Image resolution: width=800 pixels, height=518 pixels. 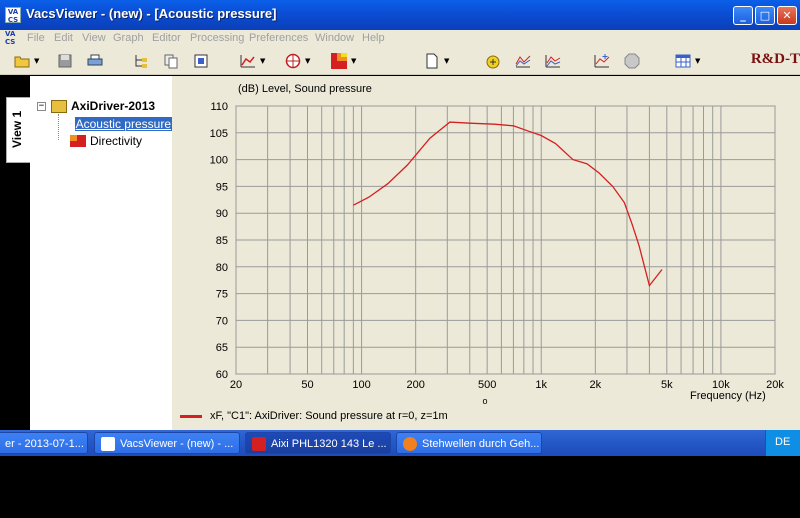 What do you see at coordinates (765, 15) in the screenshot?
I see `maximize-button: □` at bounding box center [765, 15].